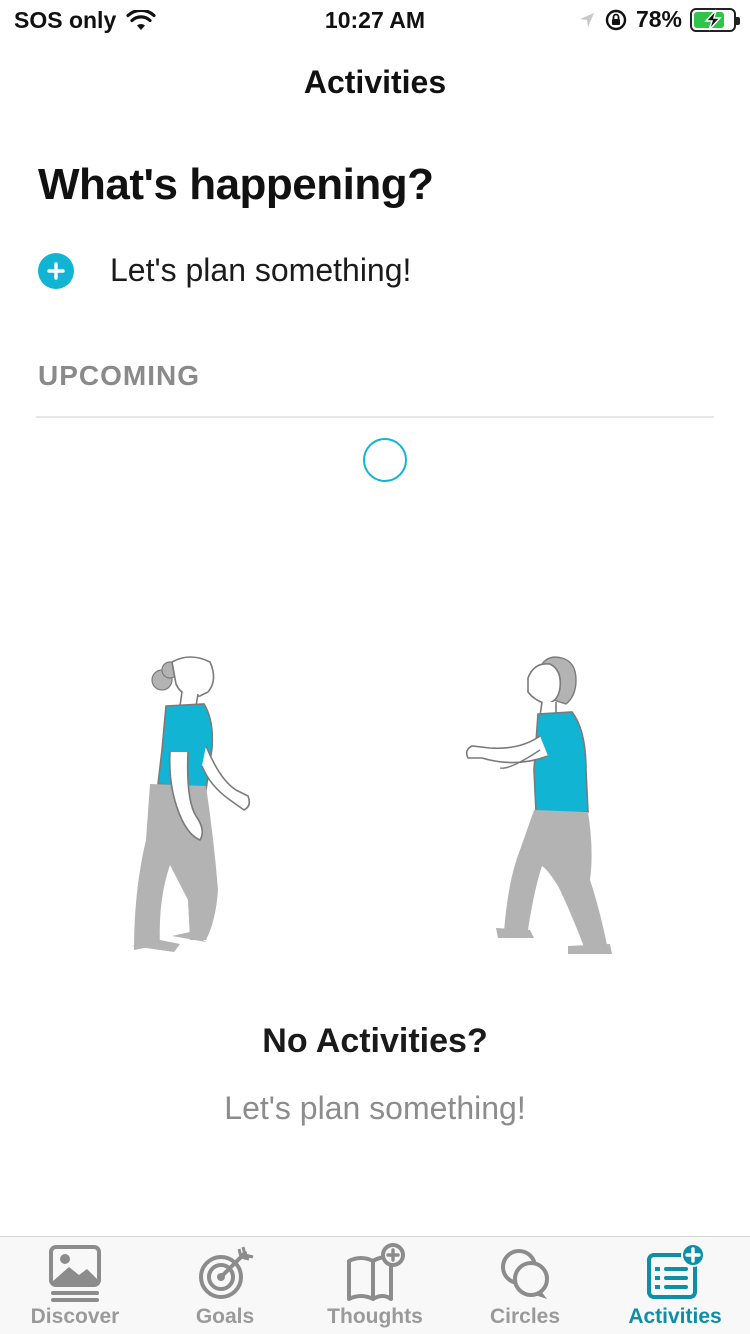  What do you see at coordinates (75, 1273) in the screenshot?
I see `image-icon` at bounding box center [75, 1273].